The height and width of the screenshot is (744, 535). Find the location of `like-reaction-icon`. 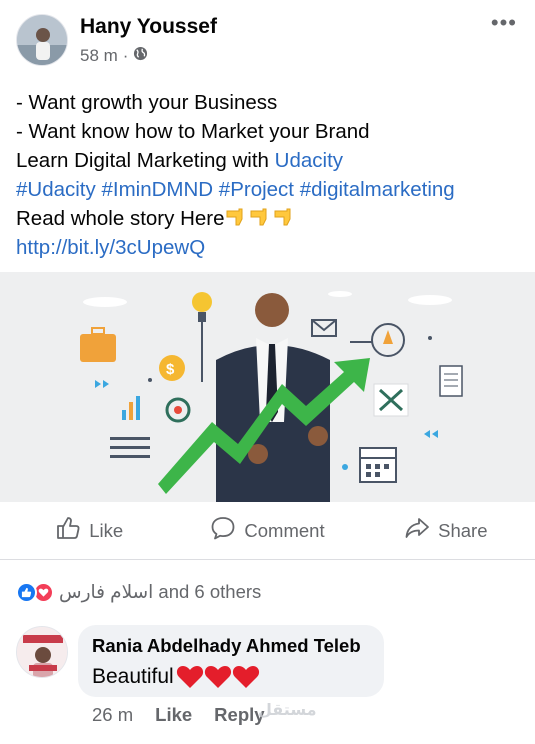

like-reaction-icon is located at coordinates (26, 592).